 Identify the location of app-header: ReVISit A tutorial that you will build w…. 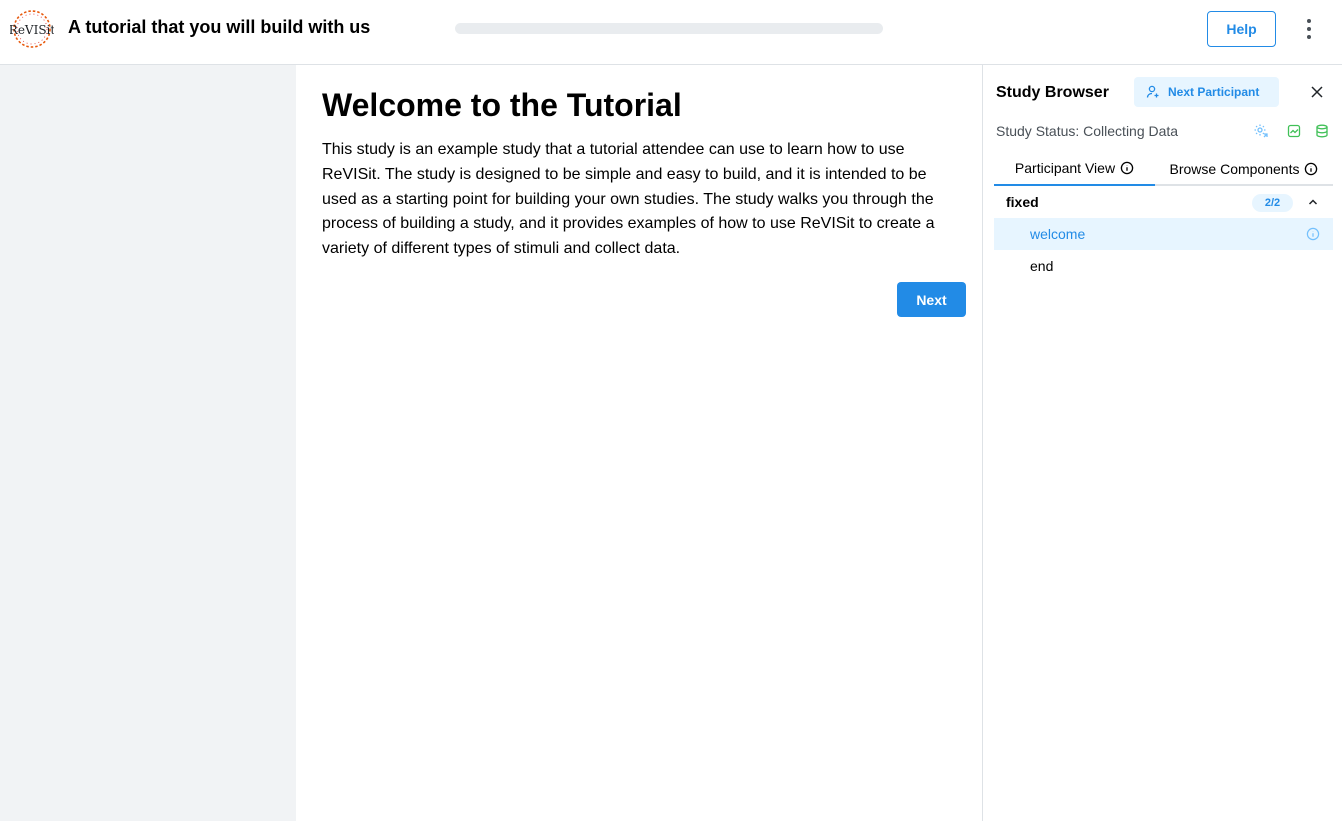
(671, 32).